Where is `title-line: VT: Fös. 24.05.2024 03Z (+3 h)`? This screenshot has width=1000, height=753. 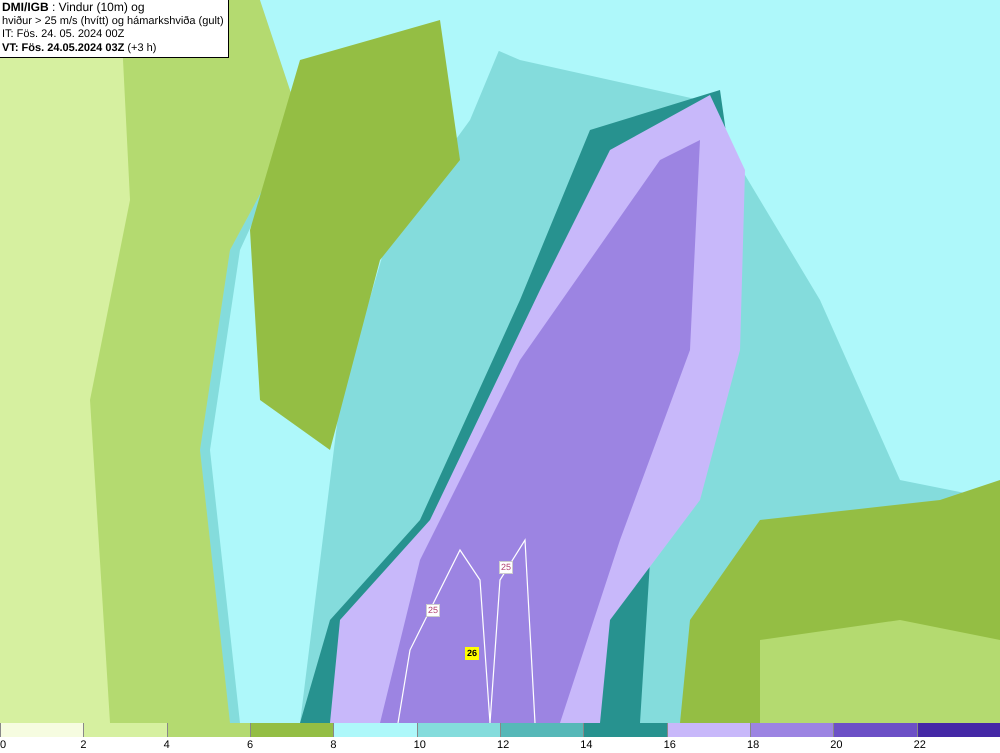
title-line: VT: Fös. 24.05.2024 03Z (+3 h) is located at coordinates (80, 48).